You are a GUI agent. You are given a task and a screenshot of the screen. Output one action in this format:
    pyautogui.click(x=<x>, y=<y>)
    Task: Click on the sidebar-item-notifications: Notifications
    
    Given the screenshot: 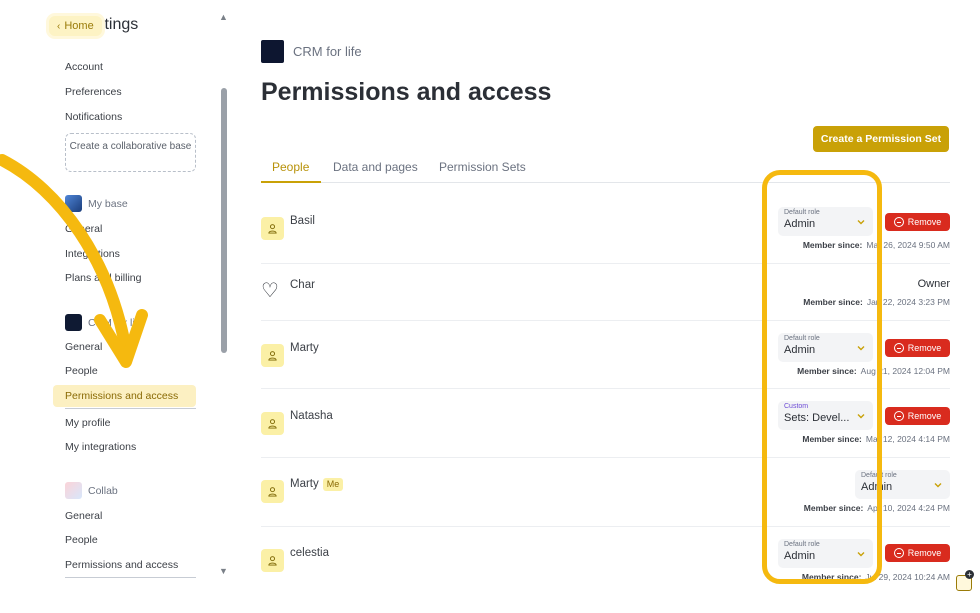 What is the action you would take?
    pyautogui.click(x=93, y=117)
    